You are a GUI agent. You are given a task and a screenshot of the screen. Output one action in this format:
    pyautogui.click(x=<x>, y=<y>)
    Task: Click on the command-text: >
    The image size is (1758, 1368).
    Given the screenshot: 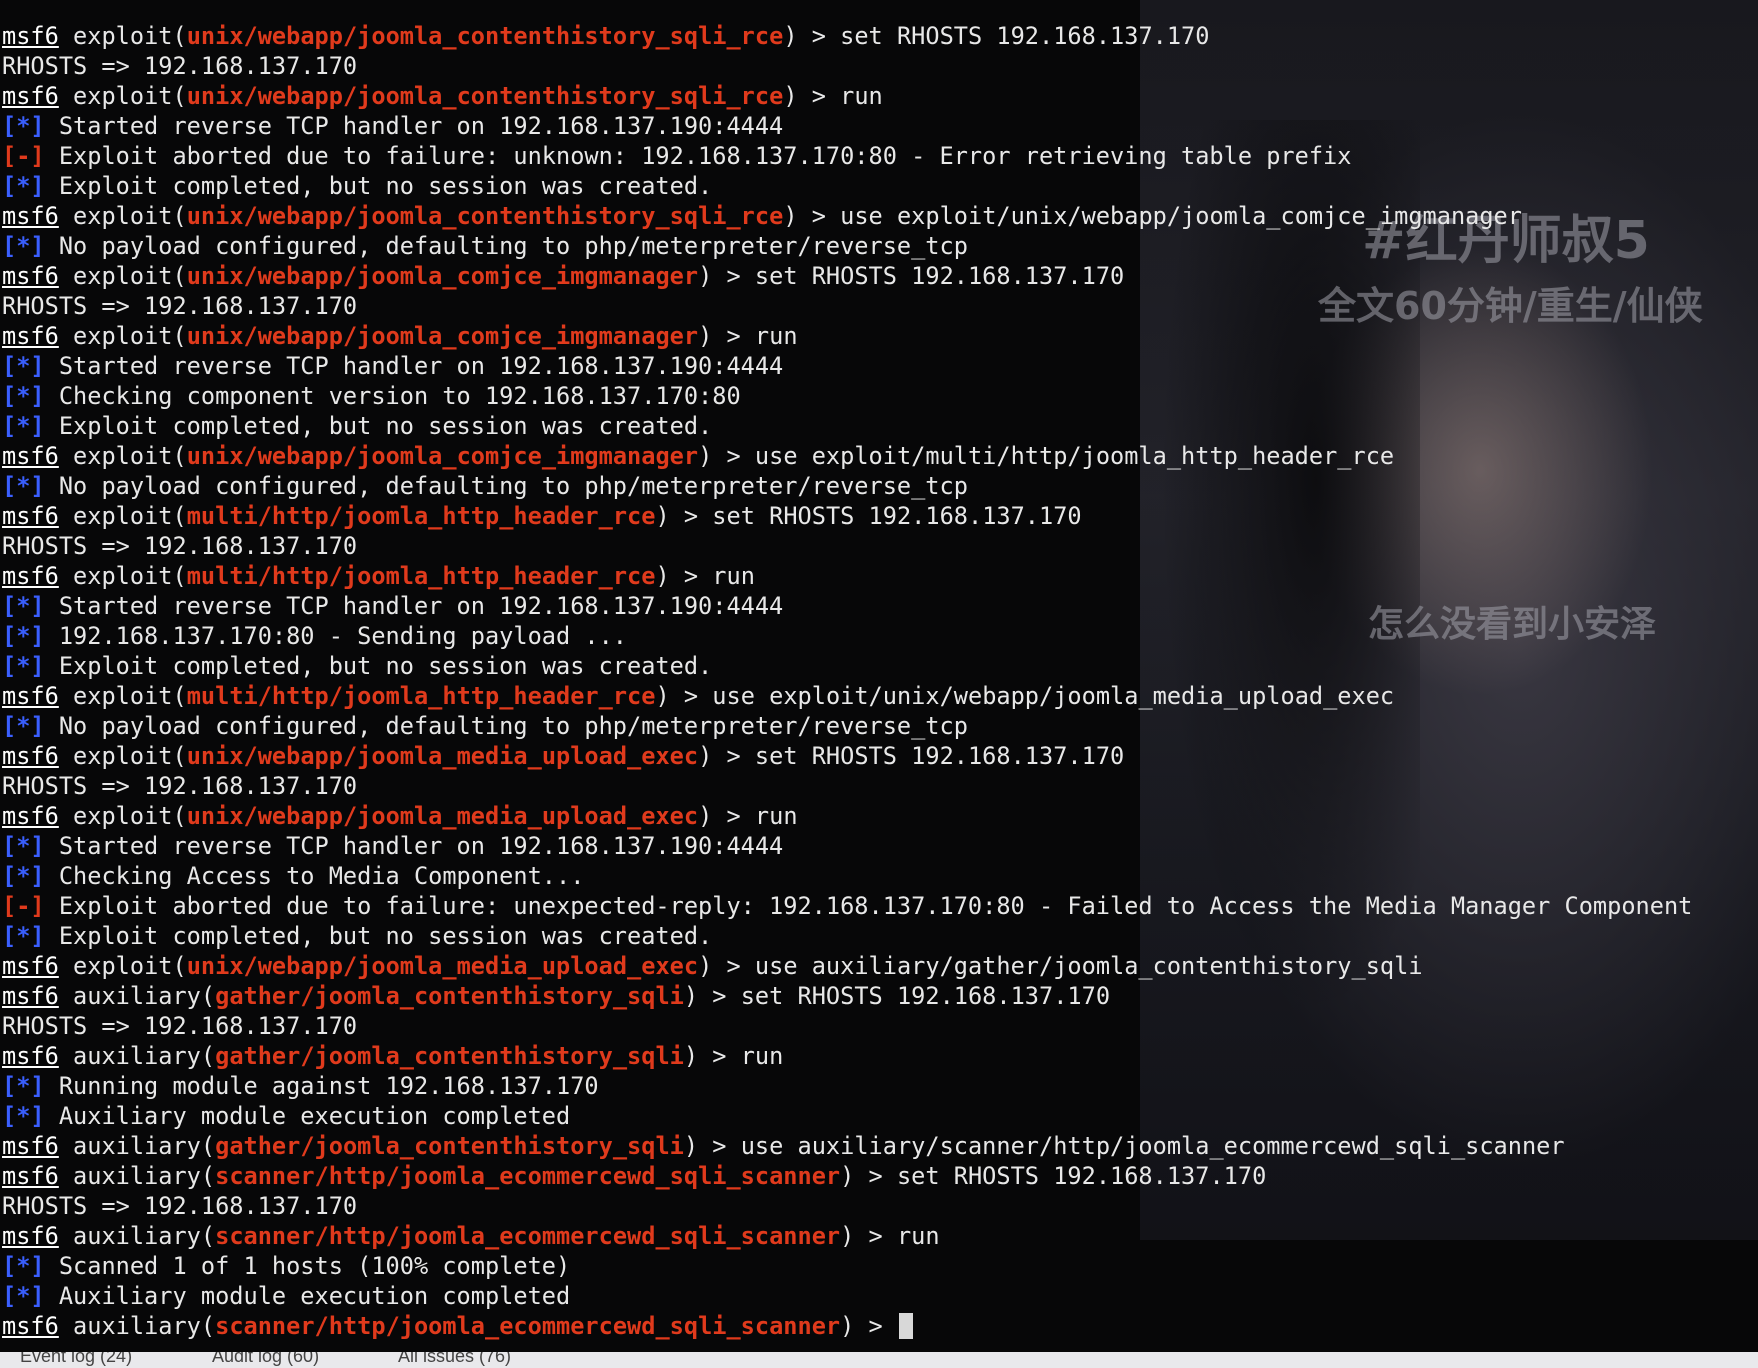 What is the action you would take?
    pyautogui.click(x=875, y=1326)
    